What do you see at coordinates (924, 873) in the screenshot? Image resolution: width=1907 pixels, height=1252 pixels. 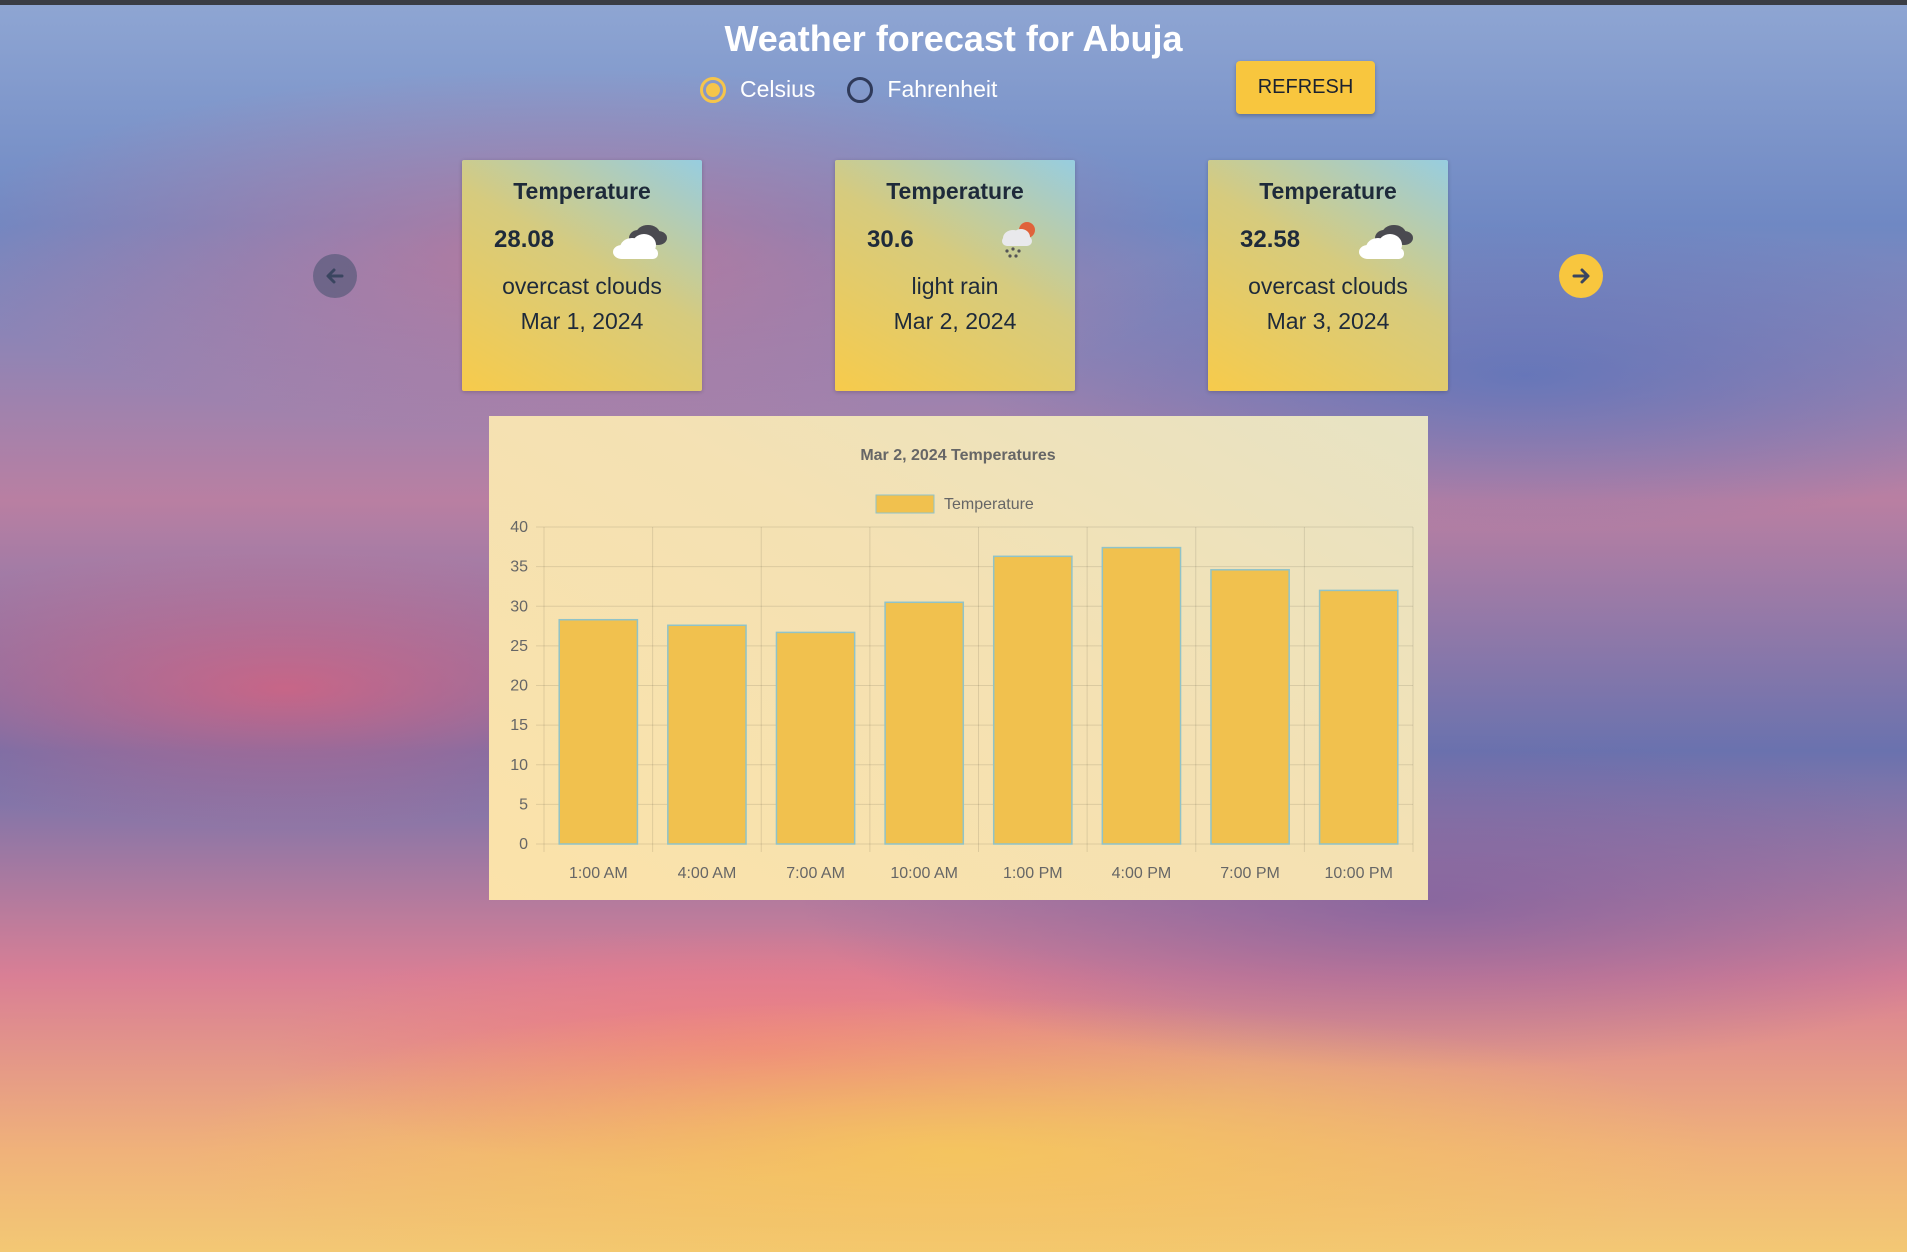 I see `x-tick-label: 10:00 AM` at bounding box center [924, 873].